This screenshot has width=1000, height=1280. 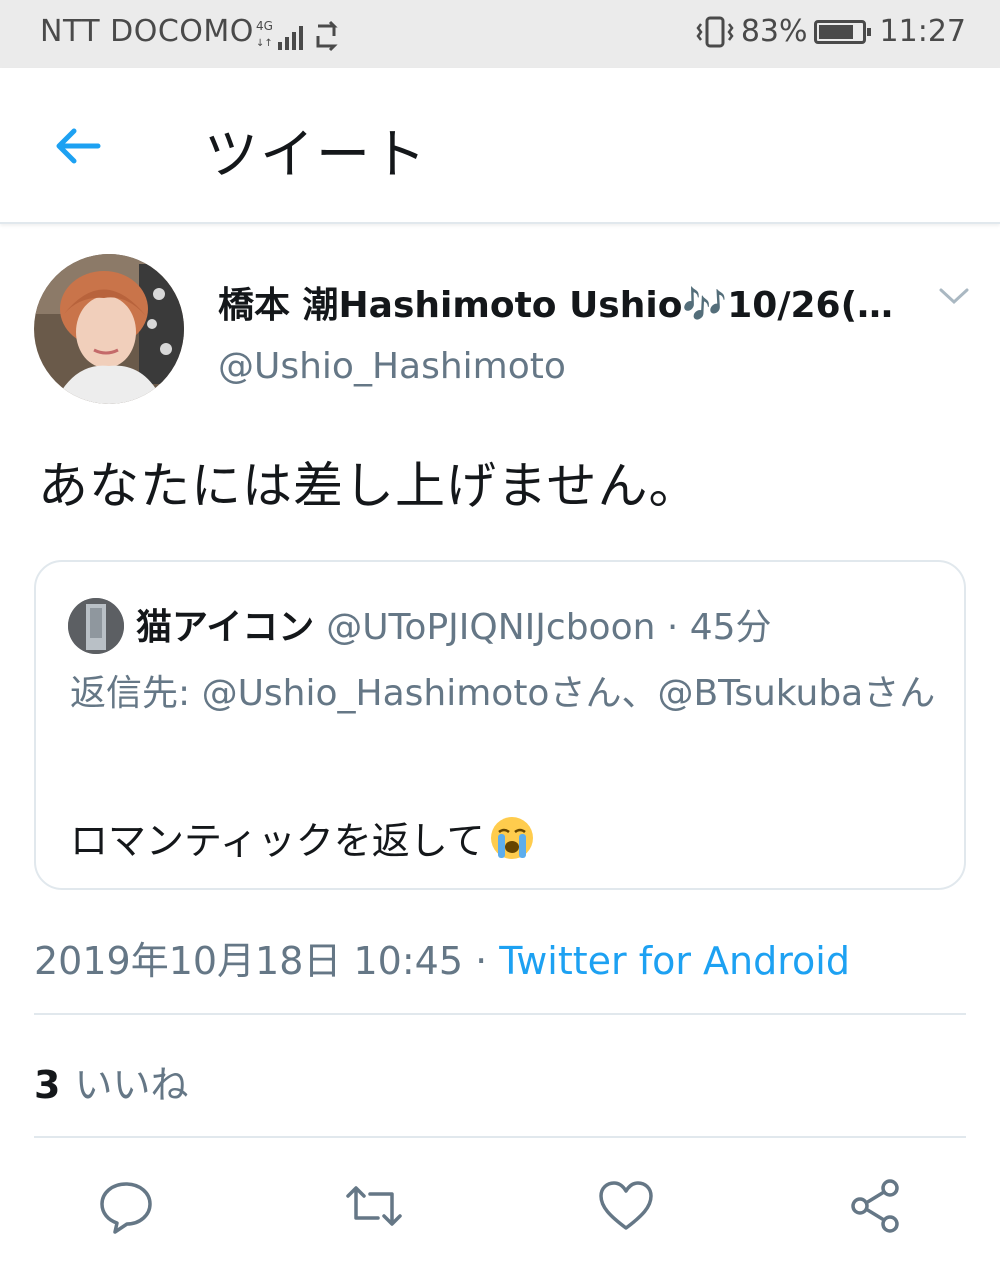 I want to click on crying-face-icon, so click(x=511, y=837).